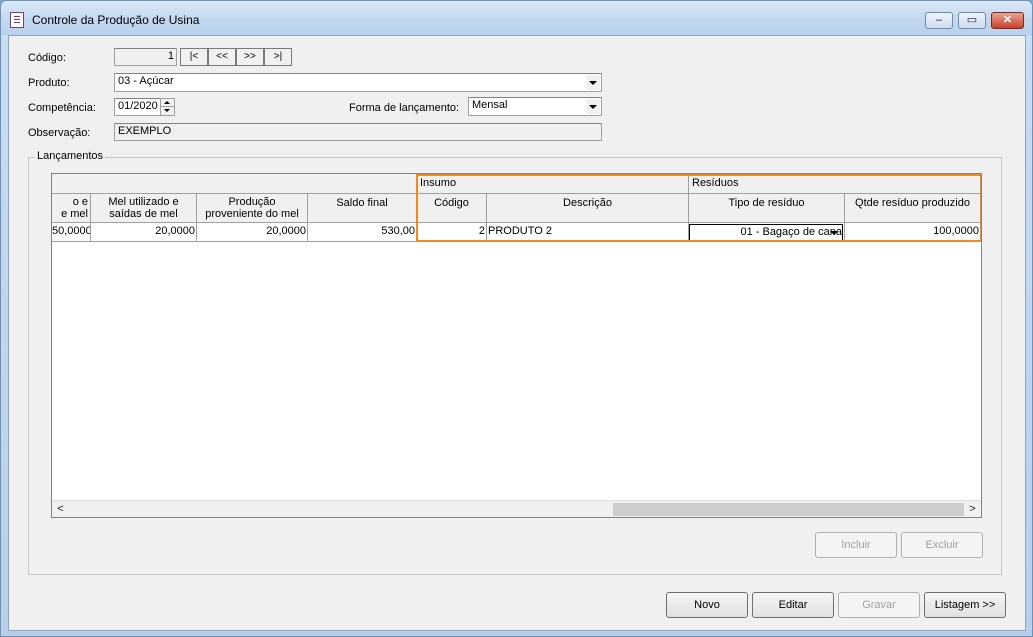 The width and height of the screenshot is (1033, 637). Describe the element at coordinates (788, 509) in the screenshot. I see `scroll-thumb` at that location.